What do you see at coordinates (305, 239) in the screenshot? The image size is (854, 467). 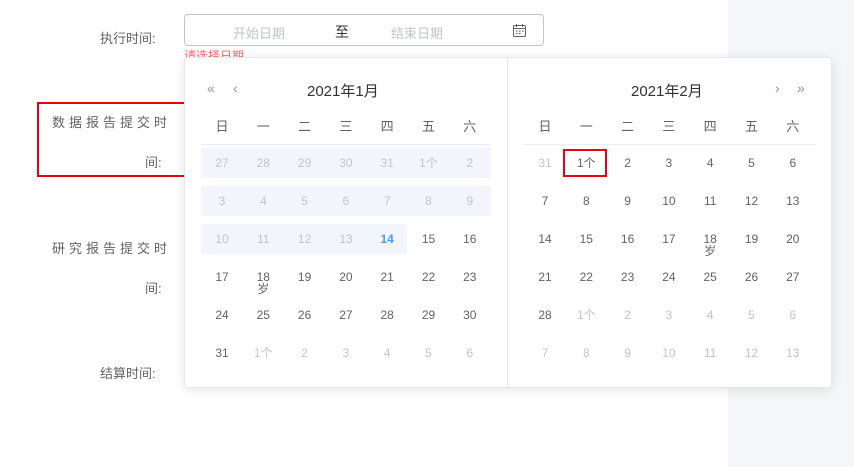 I see `left-date-cell: 12` at bounding box center [305, 239].